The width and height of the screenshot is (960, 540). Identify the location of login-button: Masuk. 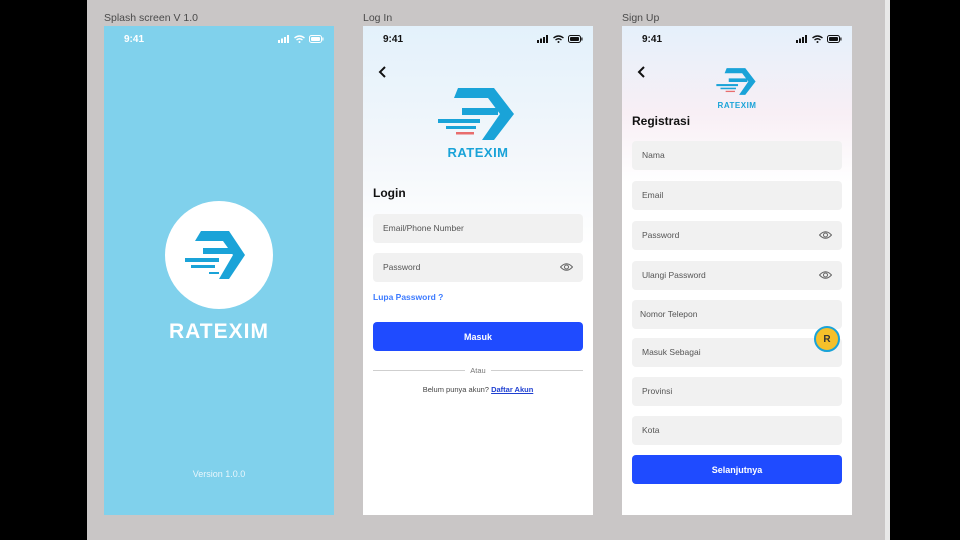
(478, 336).